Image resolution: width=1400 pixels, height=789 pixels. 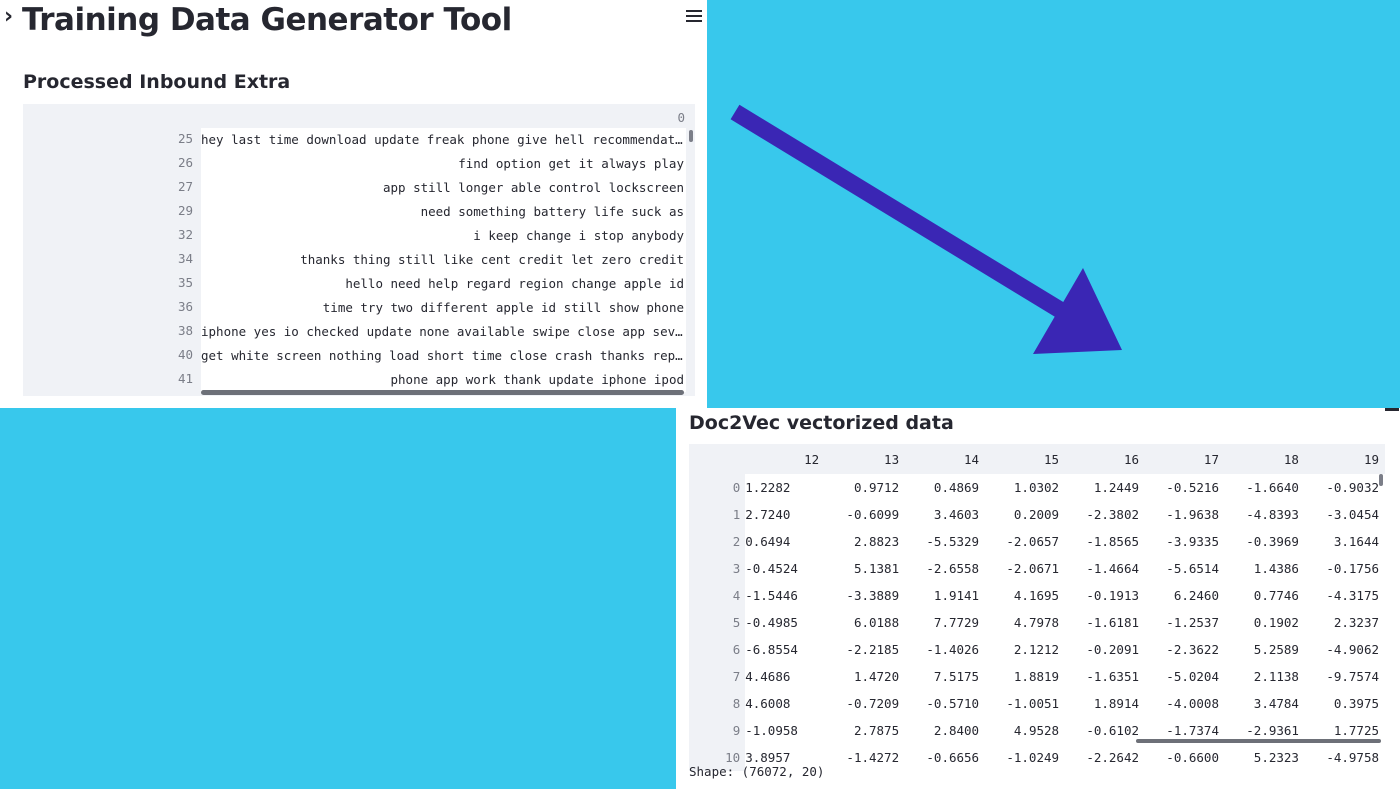 I want to click on table-cell: -1.5446, so click(x=771, y=595).